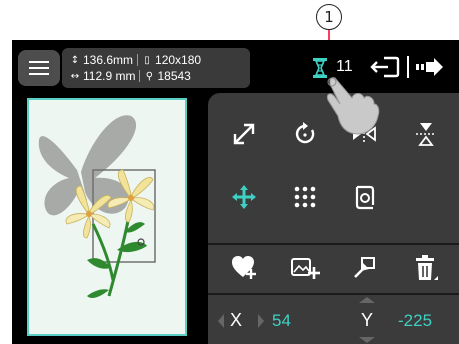 The width and height of the screenshot is (459, 344). I want to click on pattern-width: 112.9 mm, so click(109, 76).